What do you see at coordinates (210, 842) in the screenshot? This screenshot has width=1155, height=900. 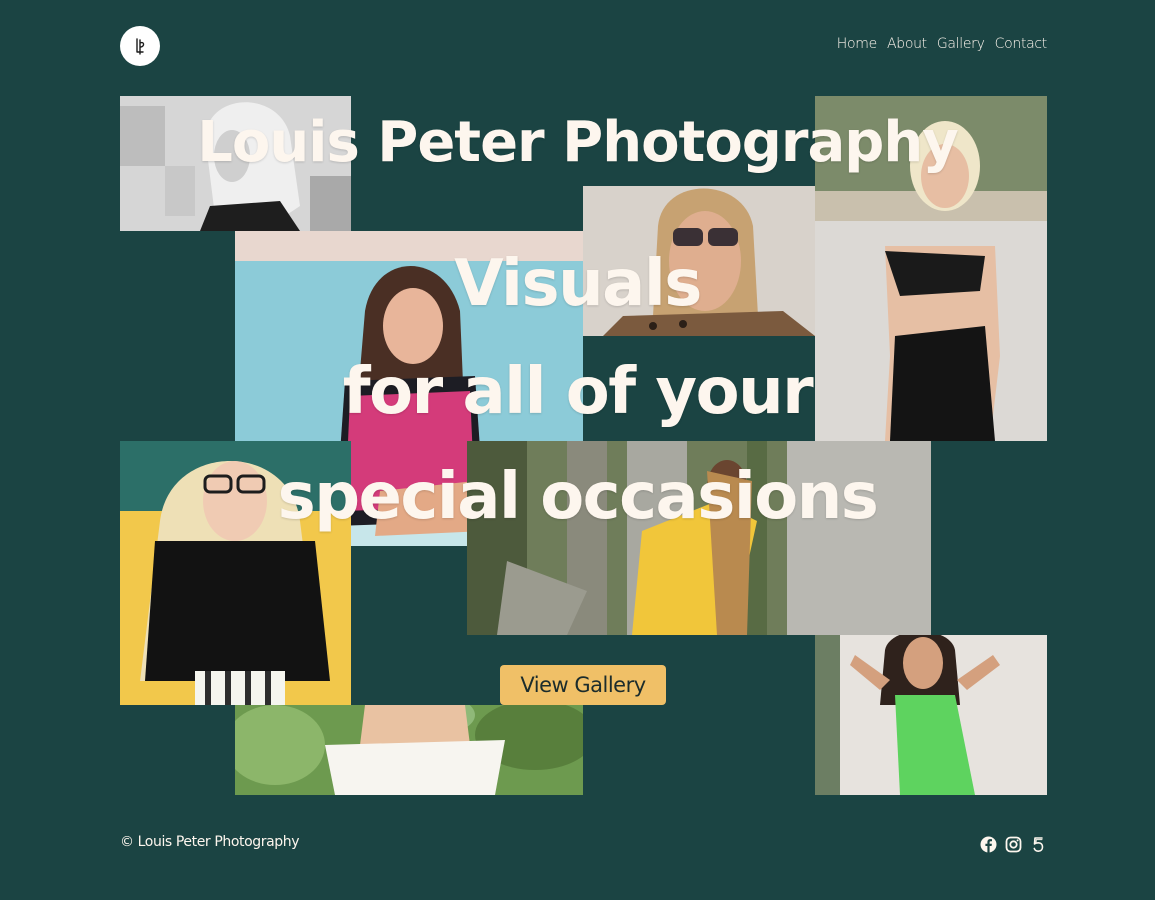 I see `copyright-text: © Louis Peter Photography` at bounding box center [210, 842].